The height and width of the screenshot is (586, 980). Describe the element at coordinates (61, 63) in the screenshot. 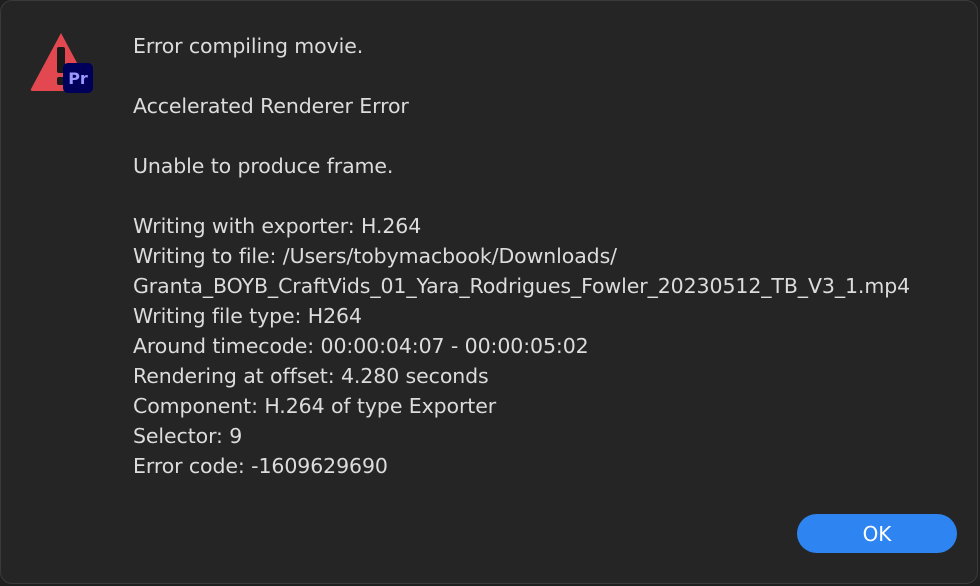

I see `warning-triangle-icon: Pr` at that location.